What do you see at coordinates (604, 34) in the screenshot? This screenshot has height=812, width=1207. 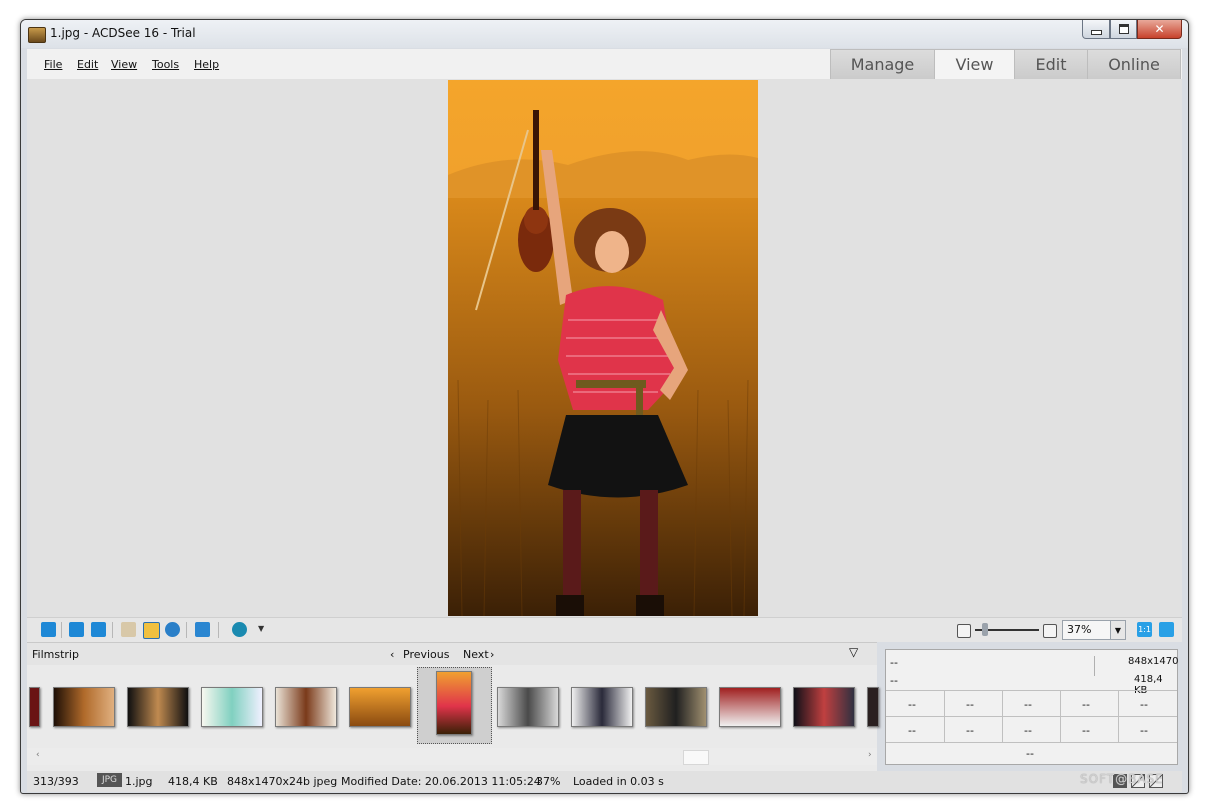 I see `title-bar: 1.jpg - ACDSee 16 - Trial ✕` at bounding box center [604, 34].